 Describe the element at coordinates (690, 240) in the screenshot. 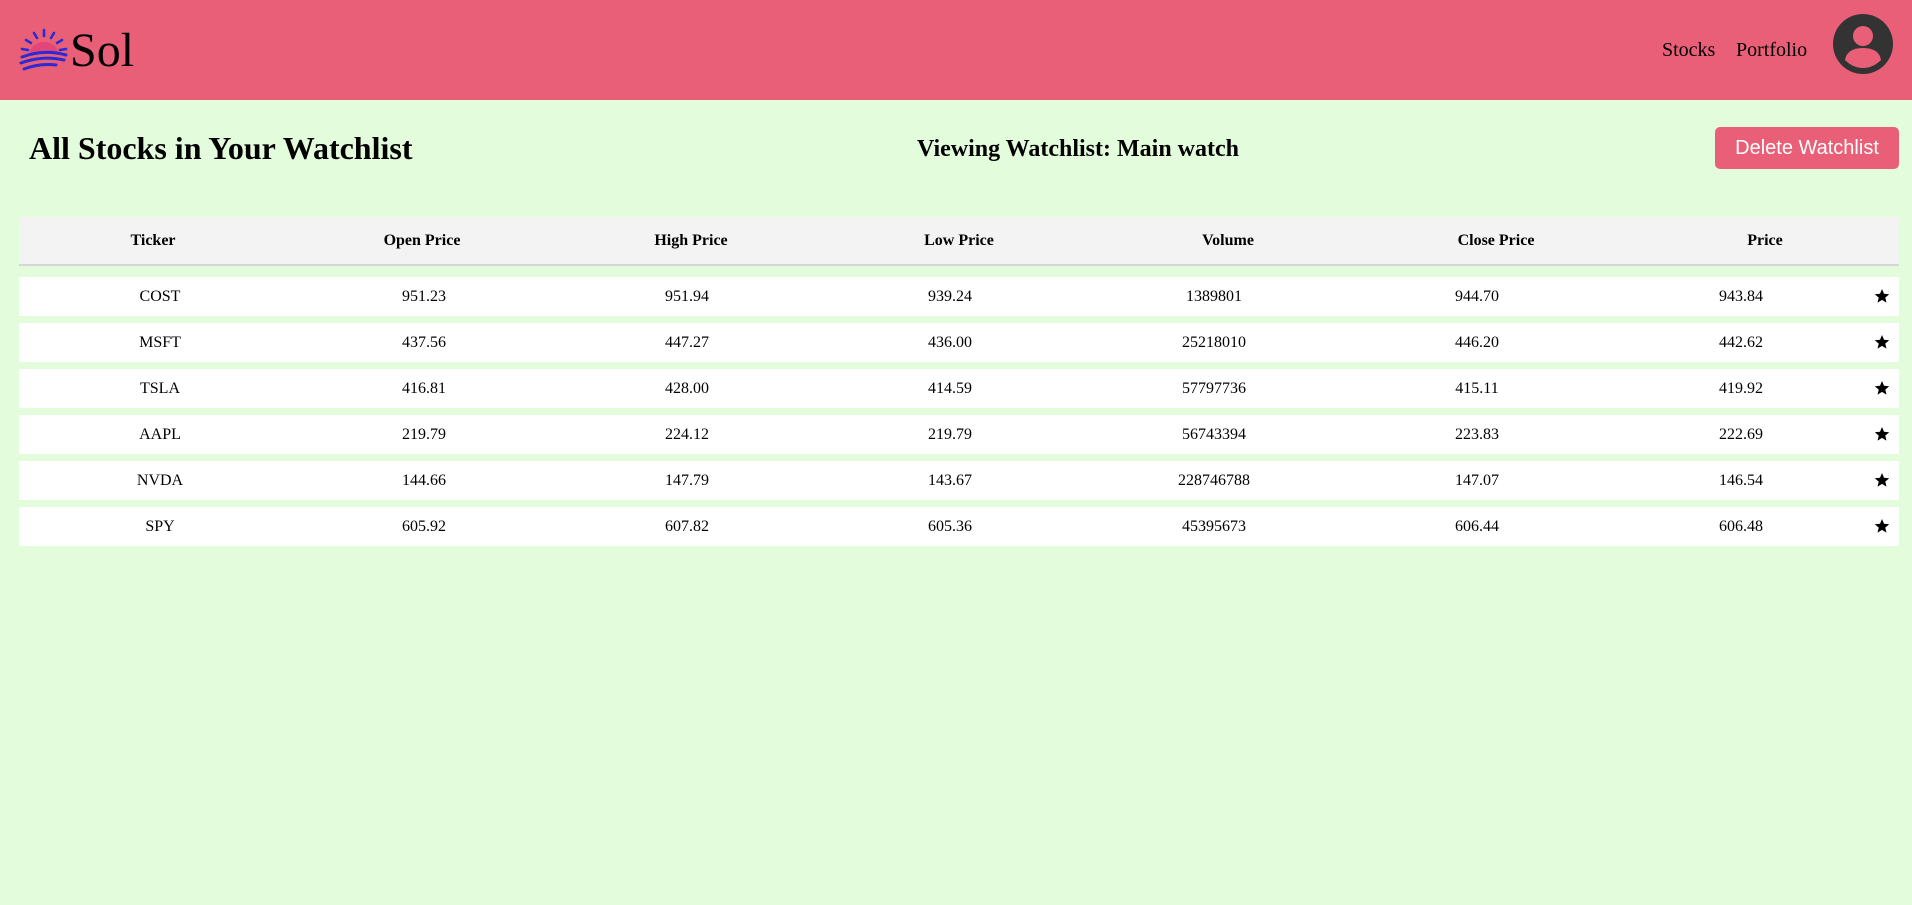

I see `column-header-high-price: High Price` at that location.